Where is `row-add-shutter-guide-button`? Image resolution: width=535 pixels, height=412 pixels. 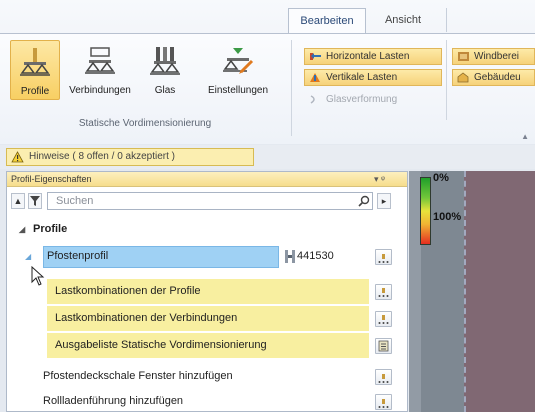
row-add-shutter-guide-button is located at coordinates (383, 402).